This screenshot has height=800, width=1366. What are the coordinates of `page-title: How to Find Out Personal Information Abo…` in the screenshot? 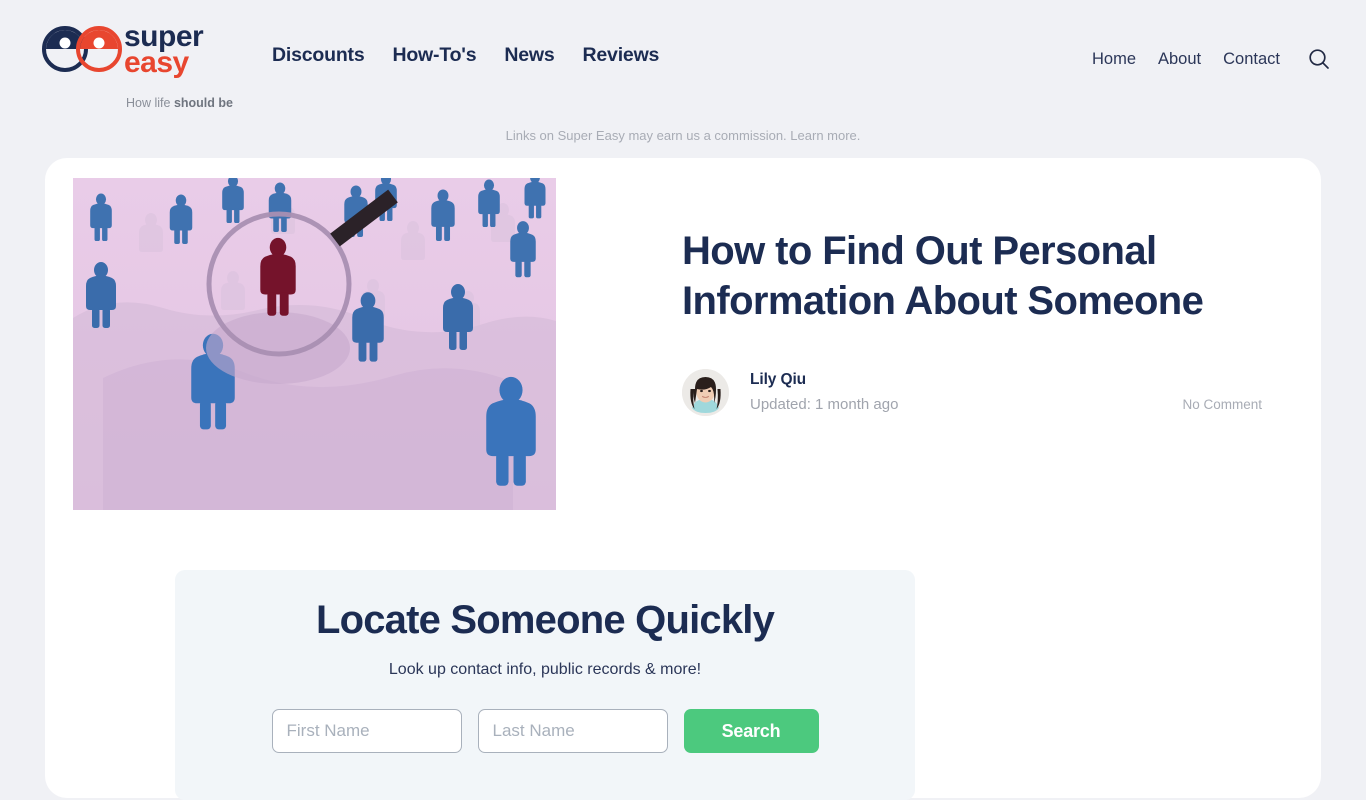 It's located at (943, 276).